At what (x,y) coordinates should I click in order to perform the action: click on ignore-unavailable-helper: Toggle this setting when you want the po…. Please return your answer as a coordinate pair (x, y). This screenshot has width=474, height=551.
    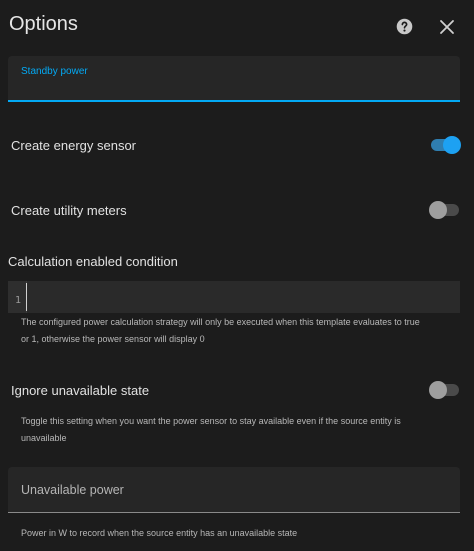
    Looking at the image, I should click on (241, 430).